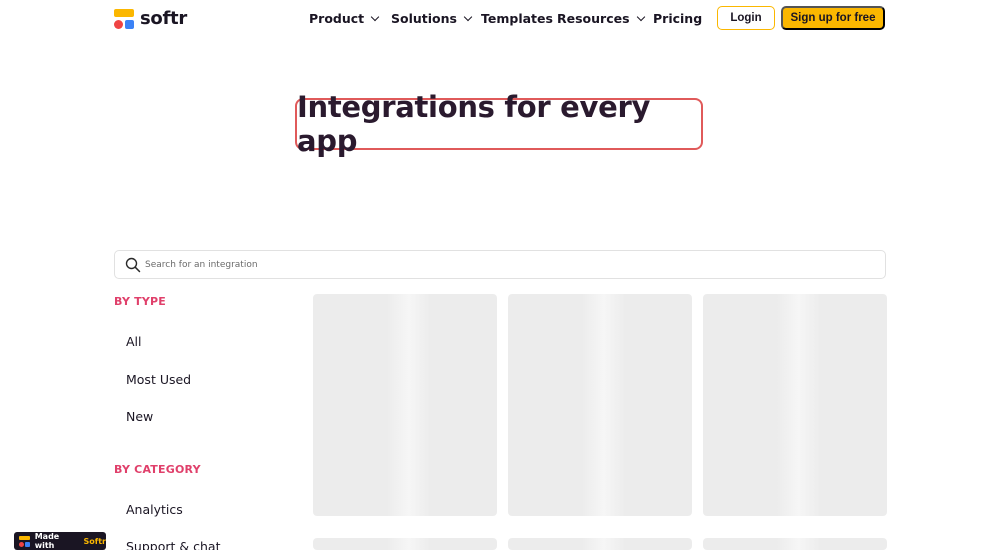 Image resolution: width=1000 pixels, height=550 pixels. I want to click on nav-templates-label: Templates, so click(517, 18).